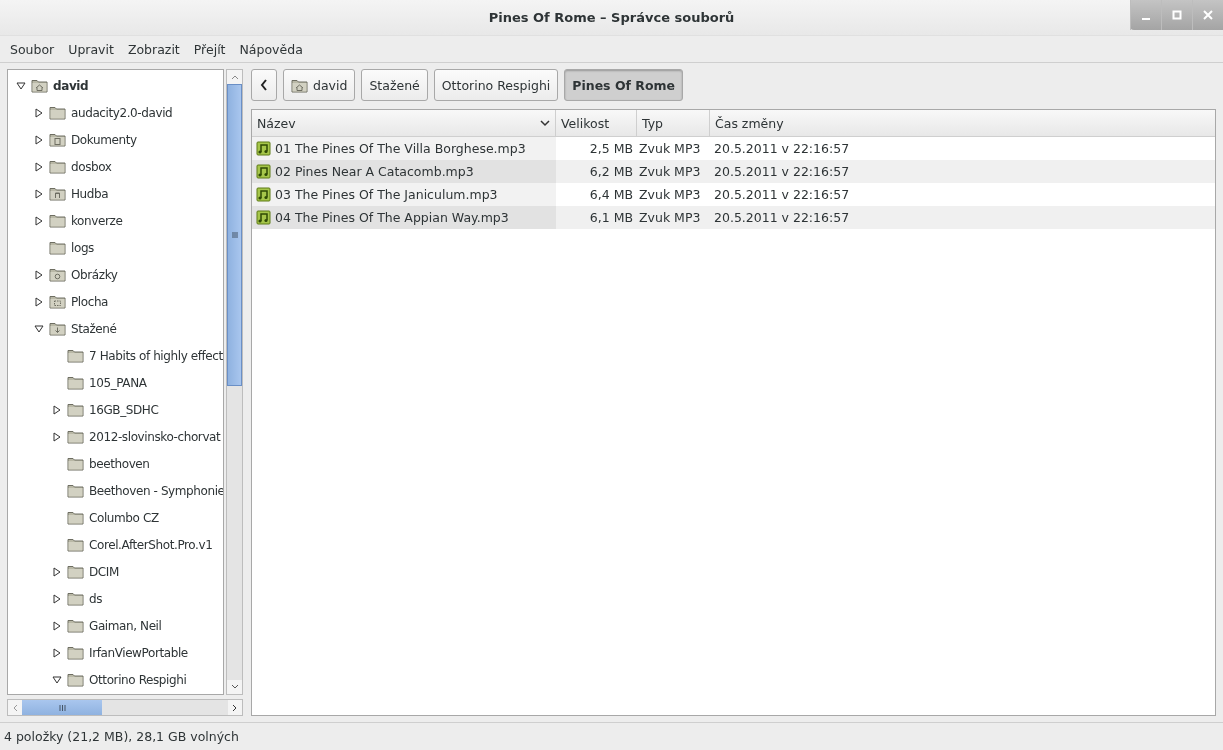 Image resolution: width=1223 pixels, height=750 pixels. I want to click on file-name: 01 The Pines Of The Villa Borghese.mp3, so click(404, 148).